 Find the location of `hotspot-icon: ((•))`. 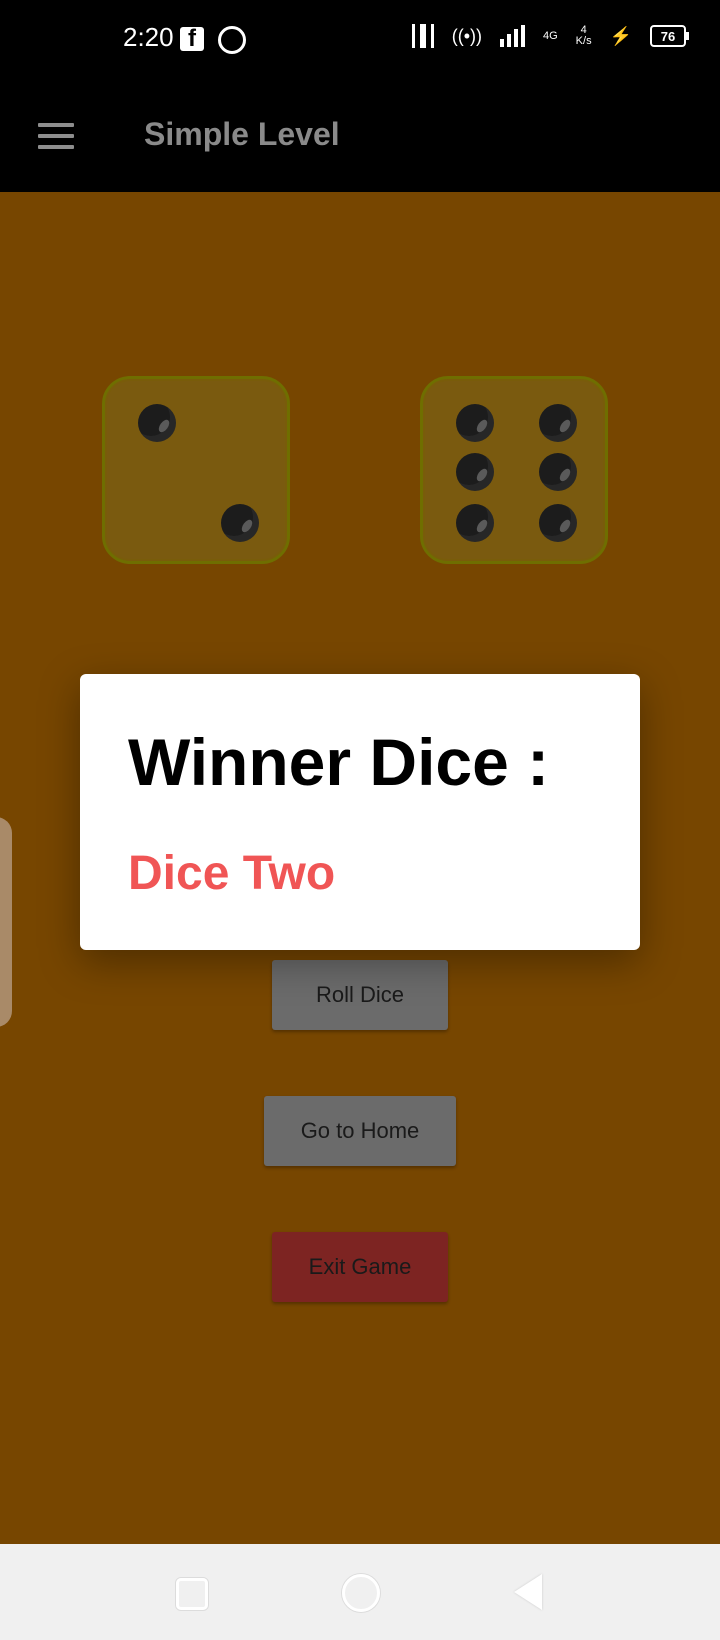

hotspot-icon: ((•)) is located at coordinates (466, 35).